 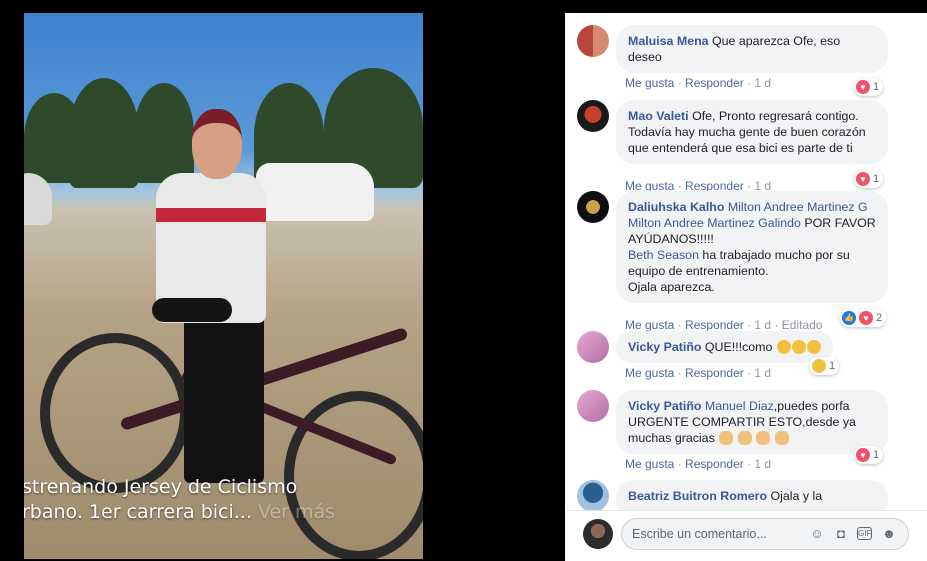 What do you see at coordinates (663, 255) in the screenshot?
I see `mention-link: Beth Season` at bounding box center [663, 255].